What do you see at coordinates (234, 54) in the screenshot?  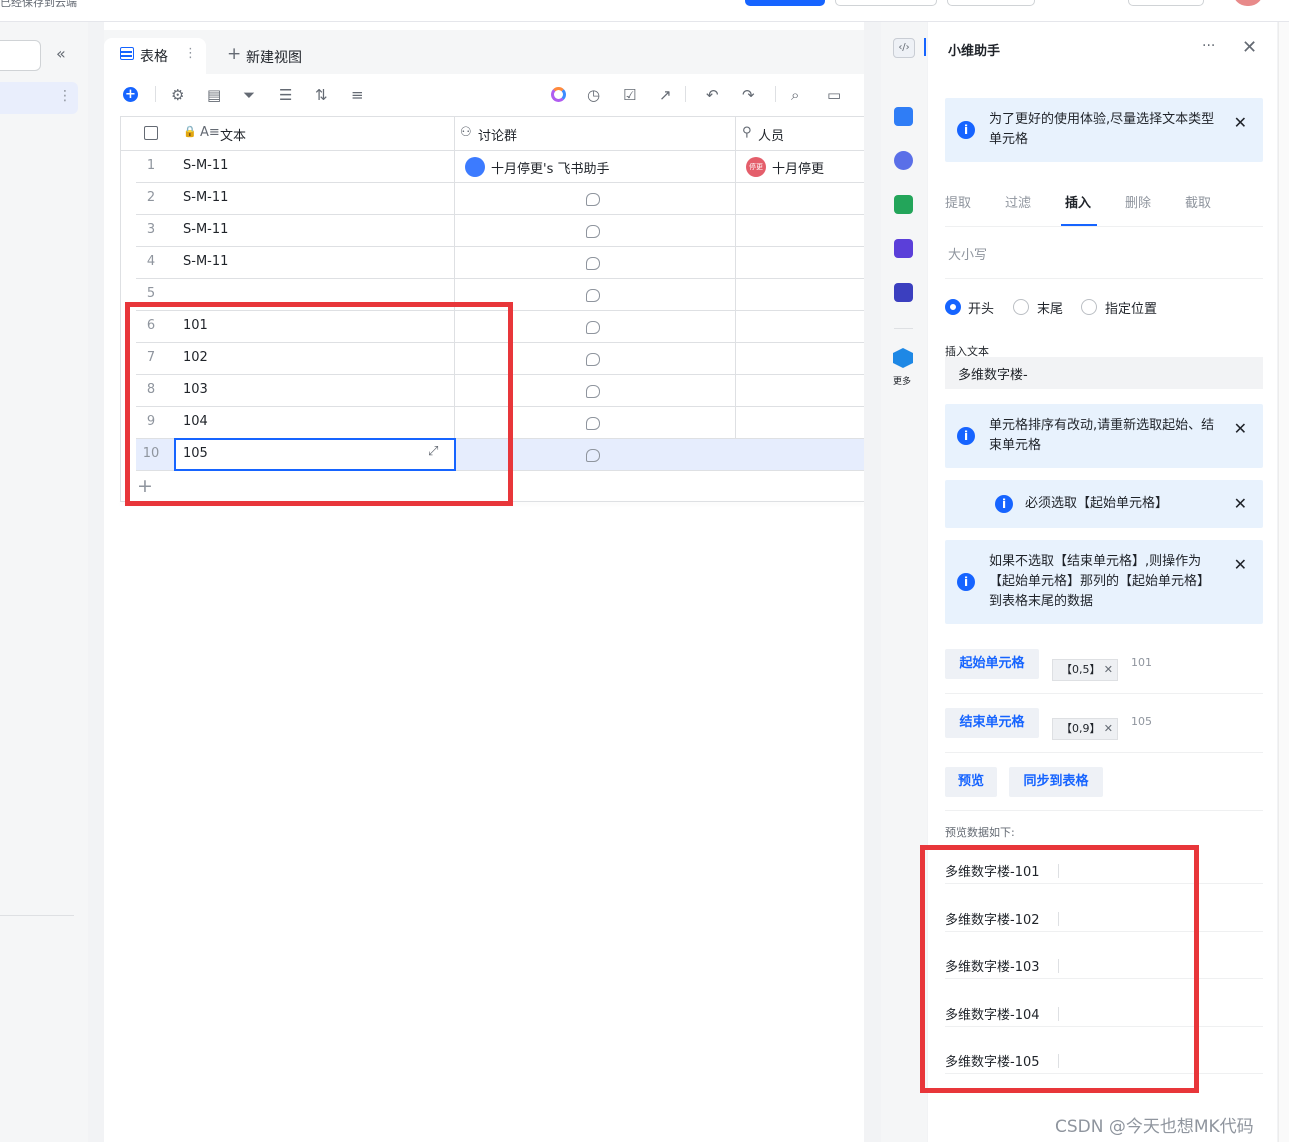 I see `plus-icon: +` at bounding box center [234, 54].